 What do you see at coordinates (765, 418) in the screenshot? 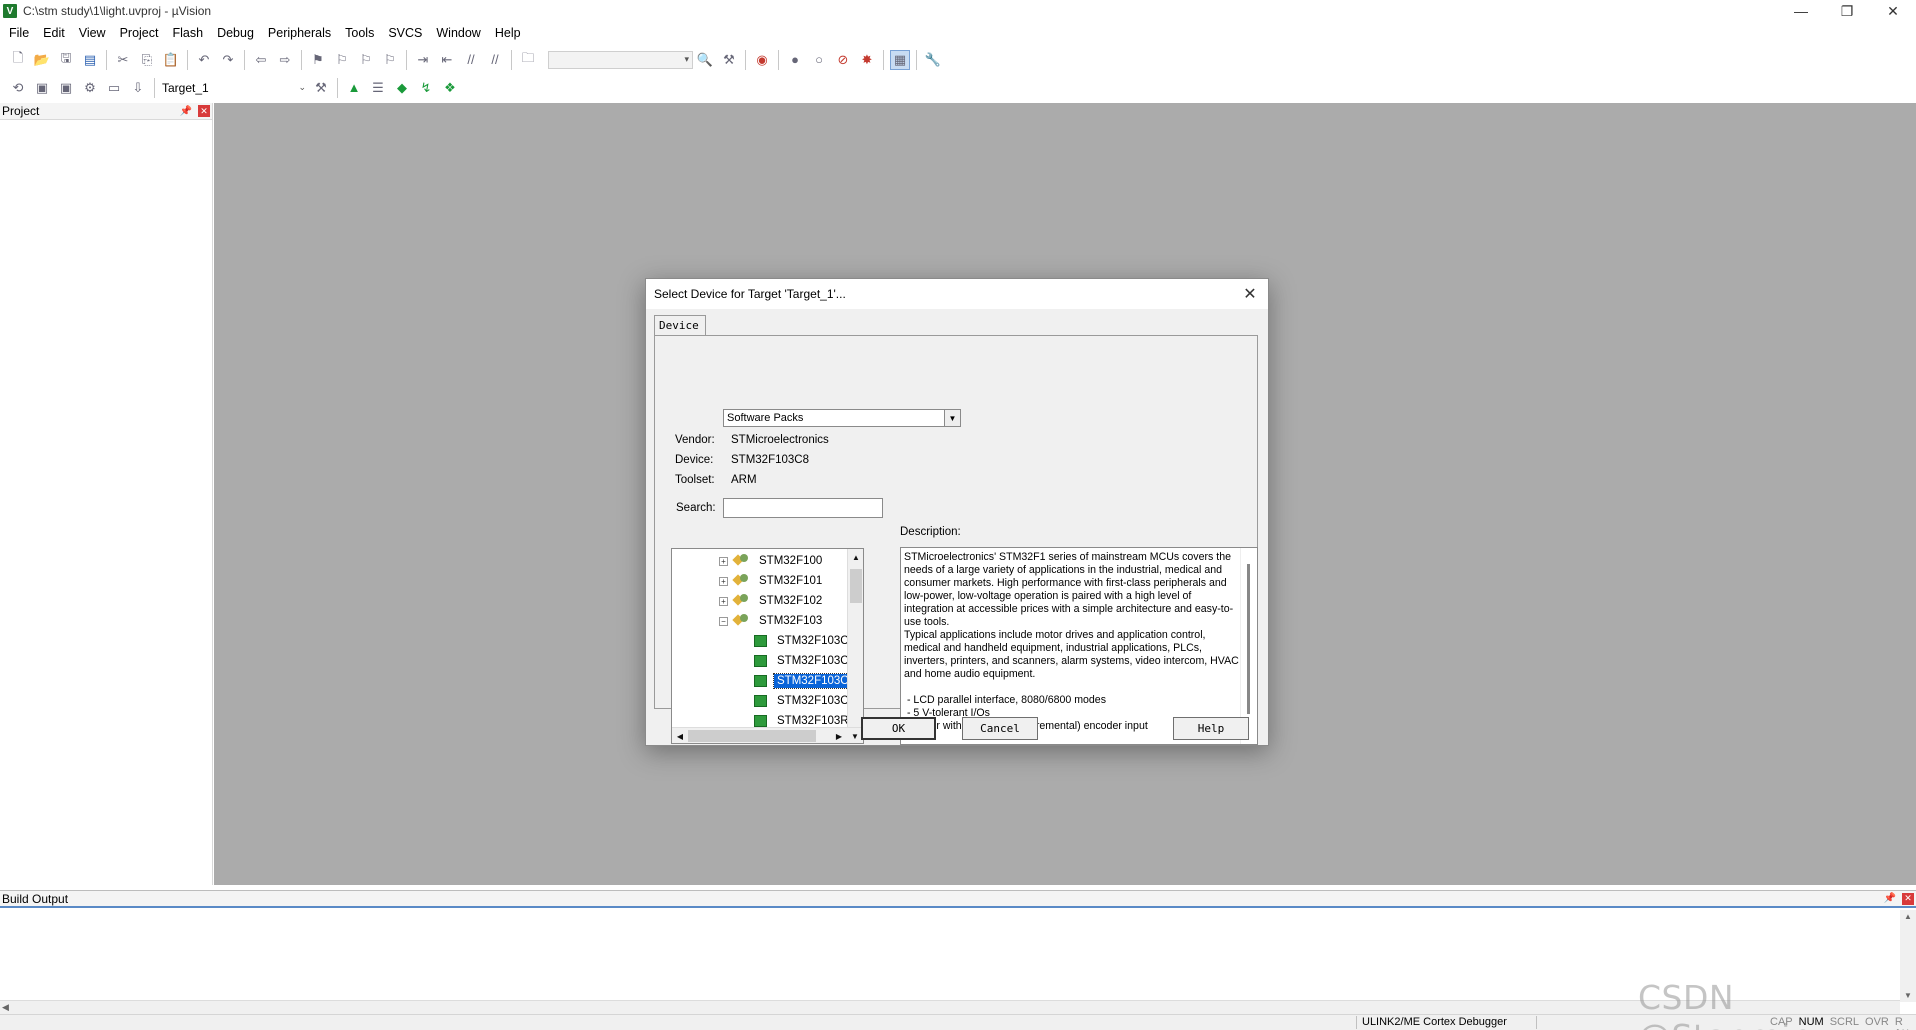
I see `device-source-value: Software Packs` at bounding box center [765, 418].